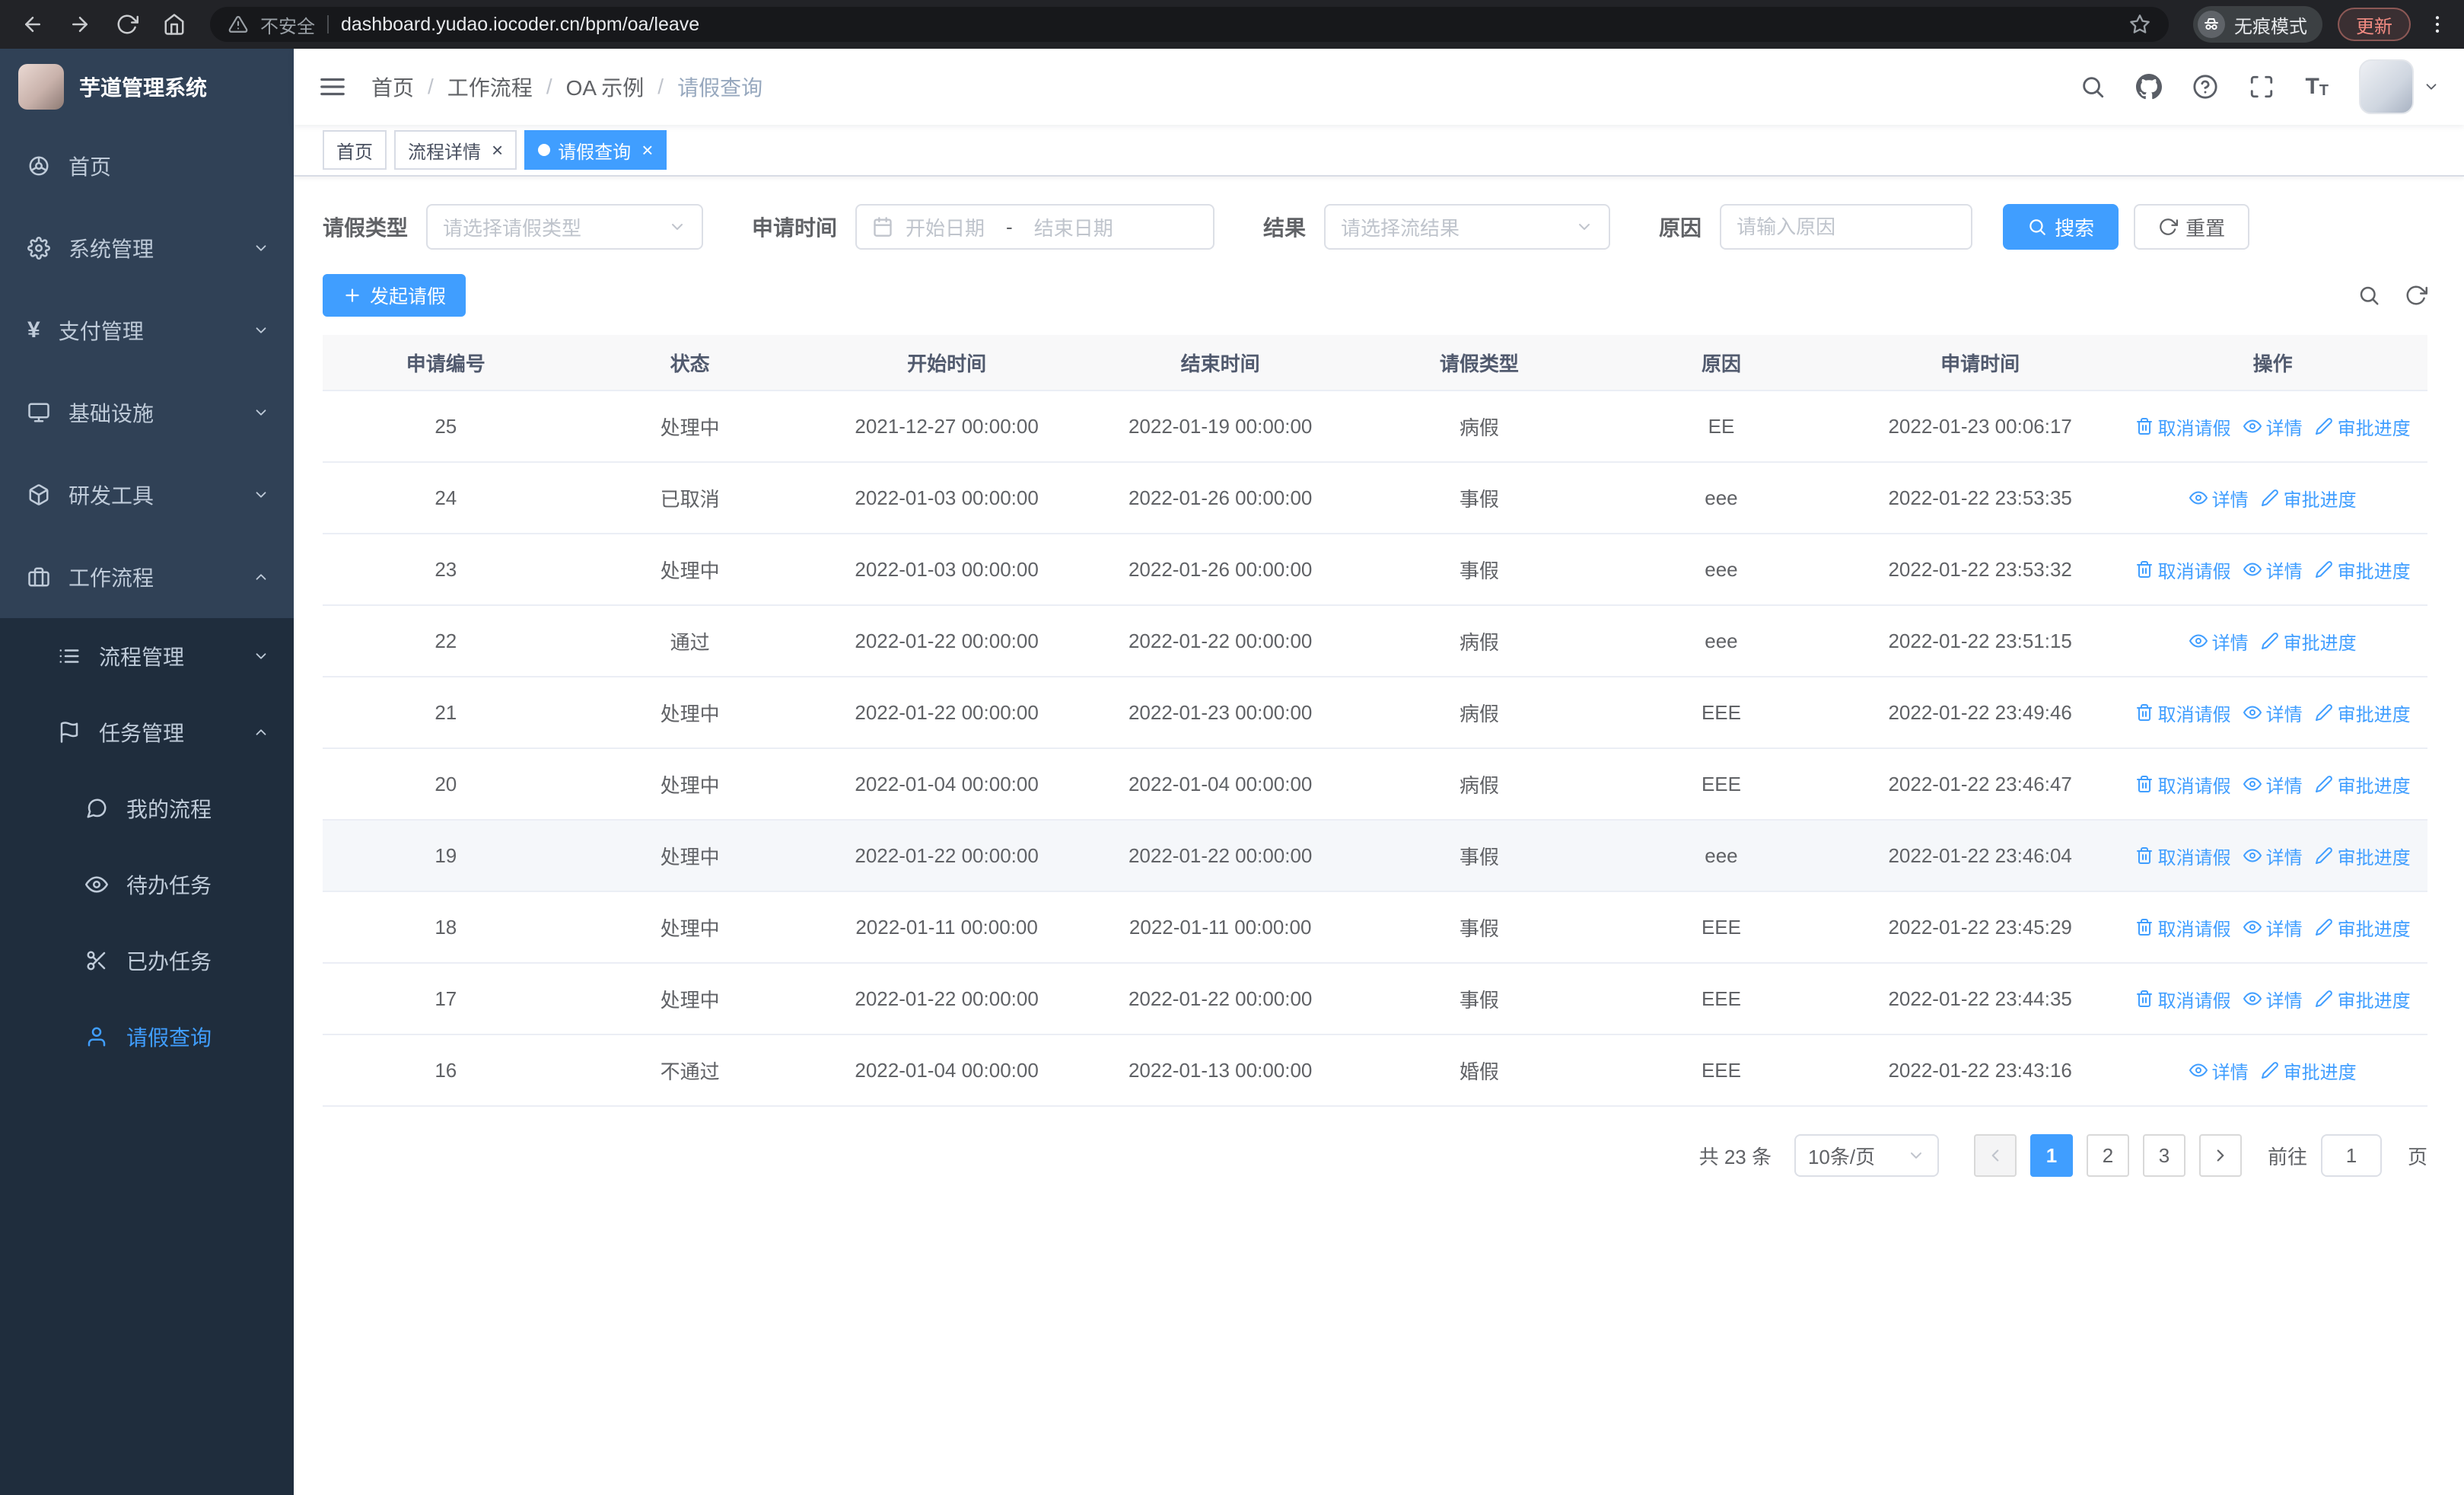  What do you see at coordinates (1035, 227) in the screenshot?
I see `apply-time-range-picker: 开始日期 - 结束日期` at bounding box center [1035, 227].